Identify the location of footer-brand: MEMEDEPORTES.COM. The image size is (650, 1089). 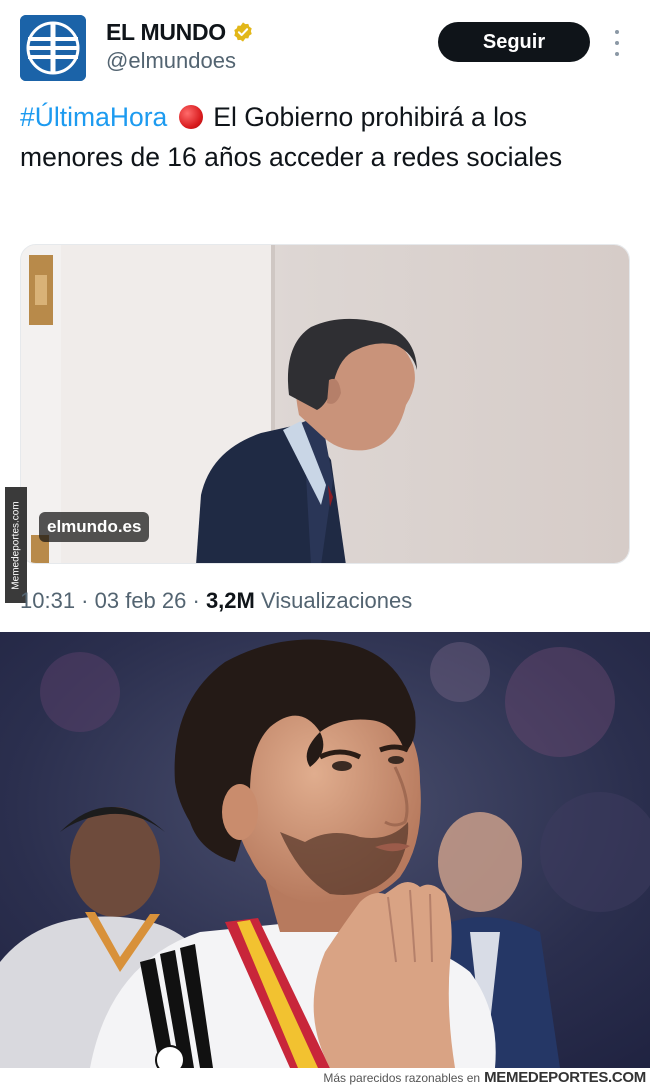
(565, 1077).